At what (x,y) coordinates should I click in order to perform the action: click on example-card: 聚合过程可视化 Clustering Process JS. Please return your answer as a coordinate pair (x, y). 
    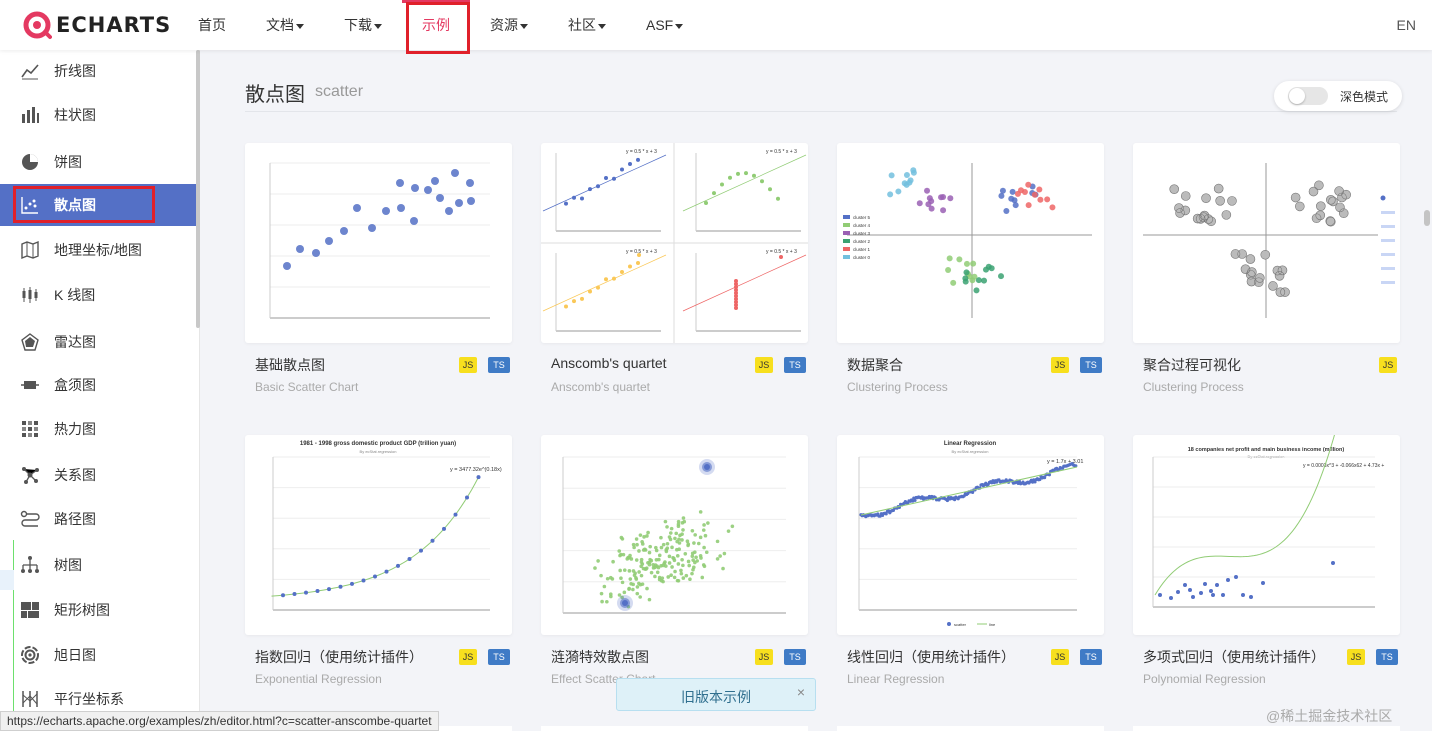
    Looking at the image, I should click on (1266, 268).